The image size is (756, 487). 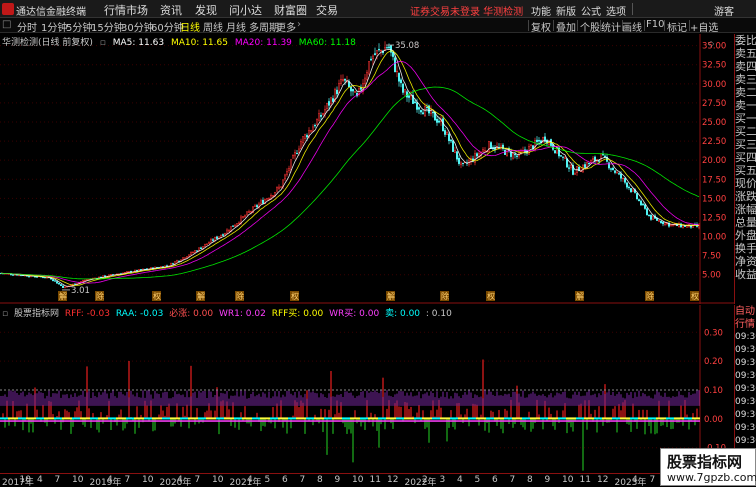 What do you see at coordinates (327, 10) in the screenshot?
I see `menu-trade: 交易` at bounding box center [327, 10].